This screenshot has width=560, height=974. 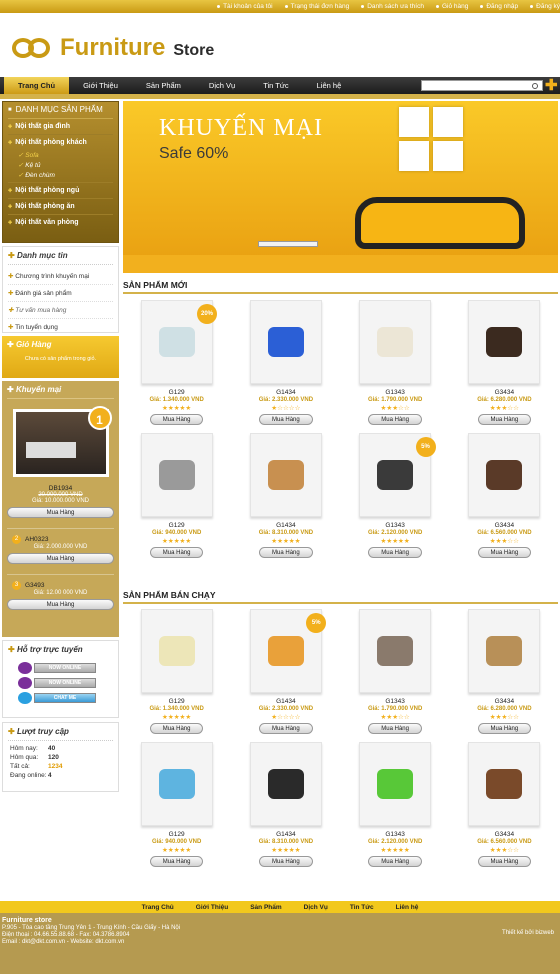 I want to click on footer-nav-services: Dịch Vụ, so click(x=316, y=907).